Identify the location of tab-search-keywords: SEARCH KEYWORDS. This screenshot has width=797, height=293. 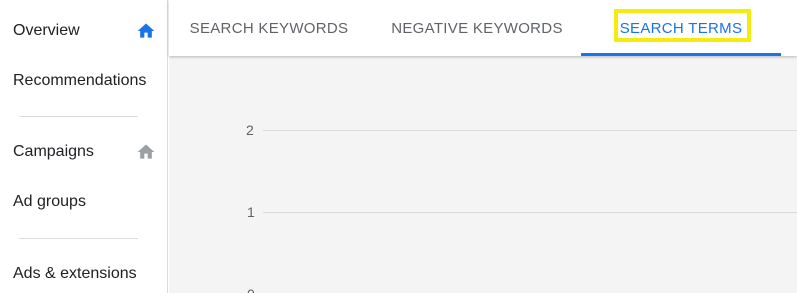
(269, 28).